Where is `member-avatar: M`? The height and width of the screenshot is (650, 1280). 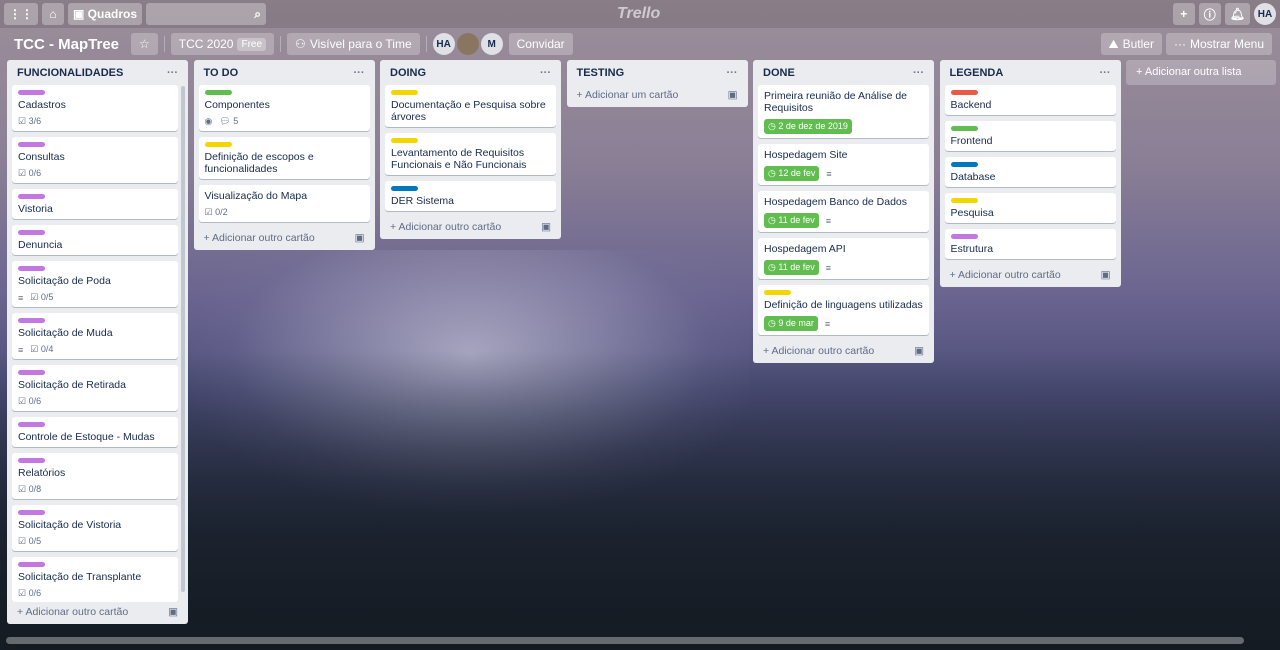 member-avatar: M is located at coordinates (491, 44).